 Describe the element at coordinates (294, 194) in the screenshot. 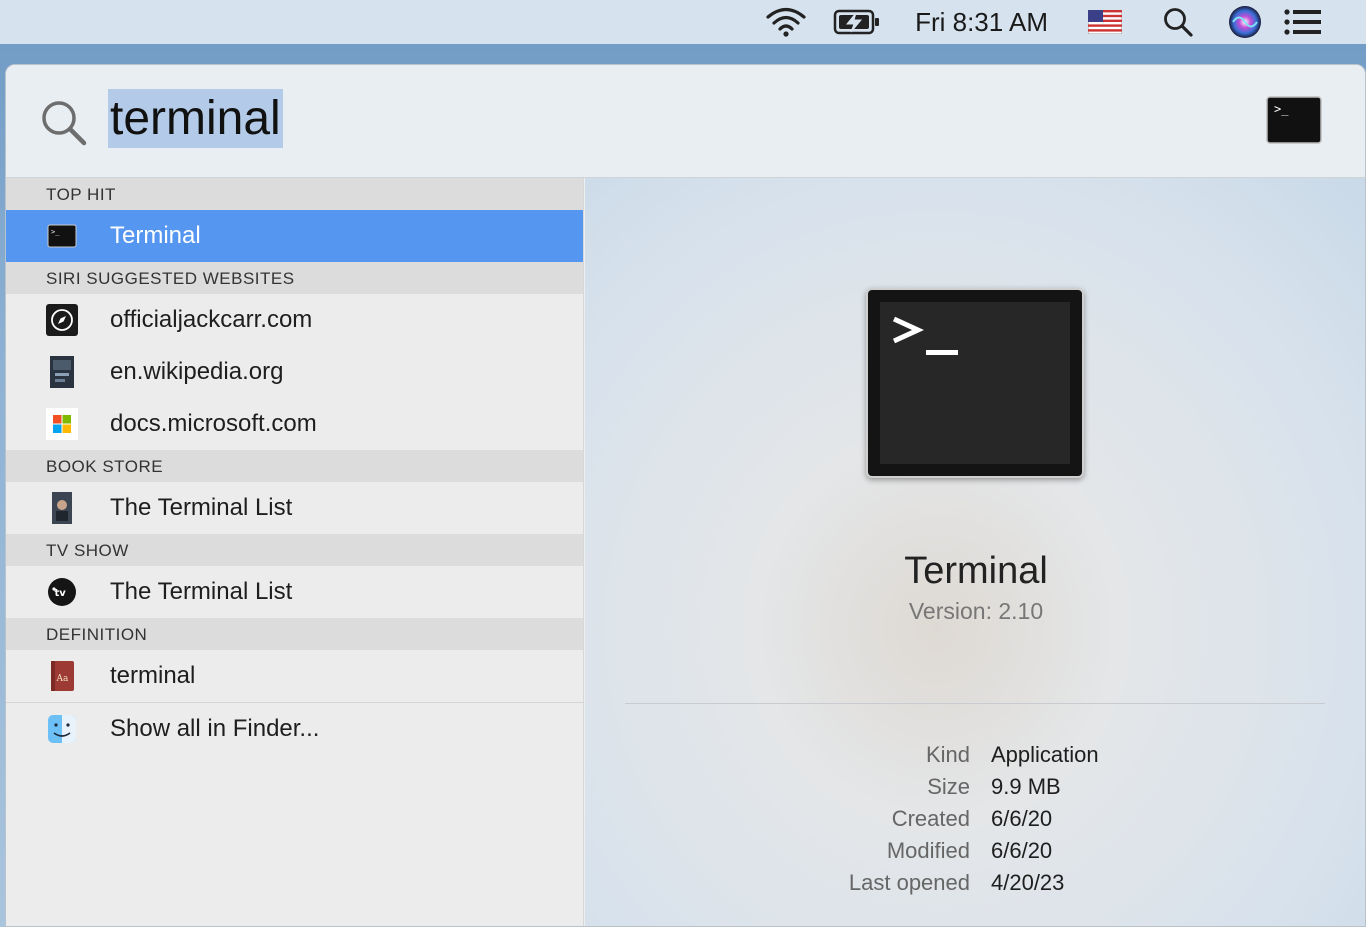

I see `section-header-top-hit: TOP HIT` at that location.